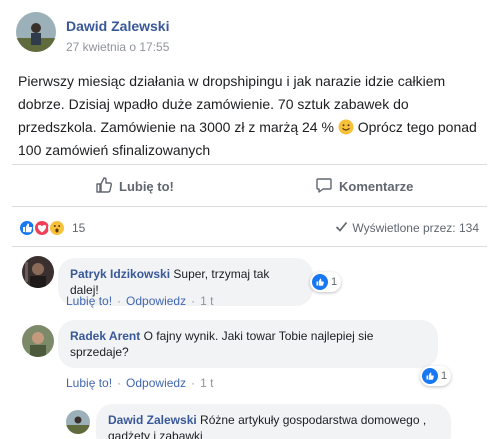 The width and height of the screenshot is (499, 439). I want to click on reply-author-avatar, so click(78, 422).